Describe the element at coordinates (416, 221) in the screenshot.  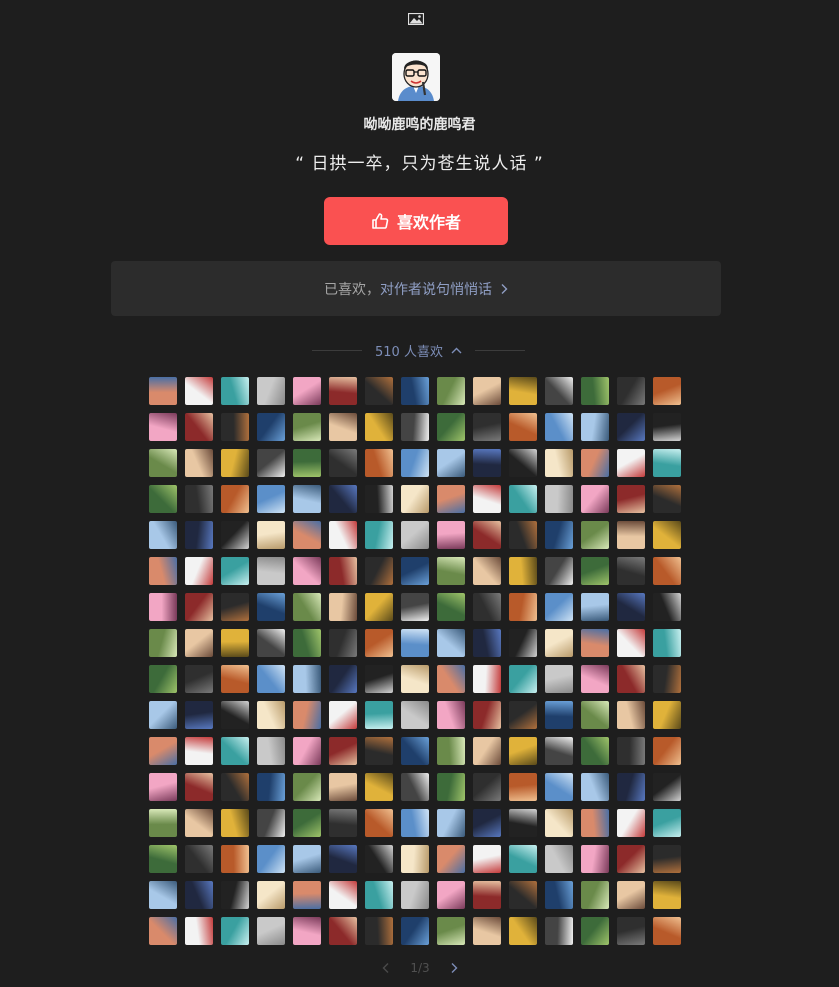
I see `like-author-button: 喜欢作者` at that location.